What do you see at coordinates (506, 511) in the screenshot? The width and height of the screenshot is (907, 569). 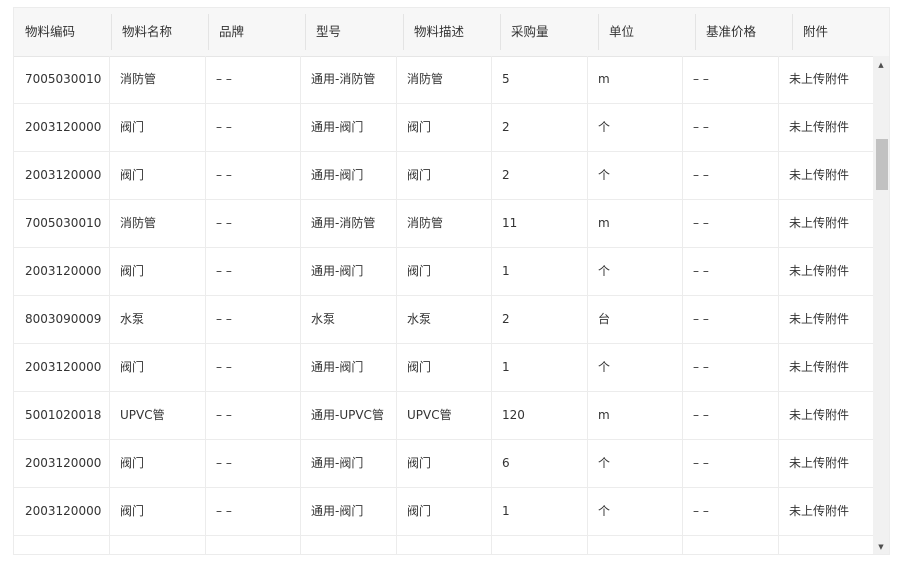 I see `cell-purchase-quantity: 1` at bounding box center [506, 511].